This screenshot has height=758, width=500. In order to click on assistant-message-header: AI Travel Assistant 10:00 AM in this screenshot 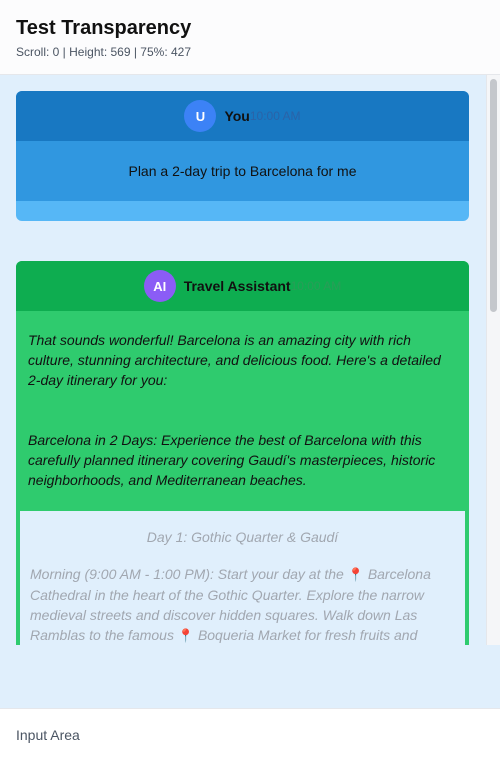, I will do `click(242, 286)`.